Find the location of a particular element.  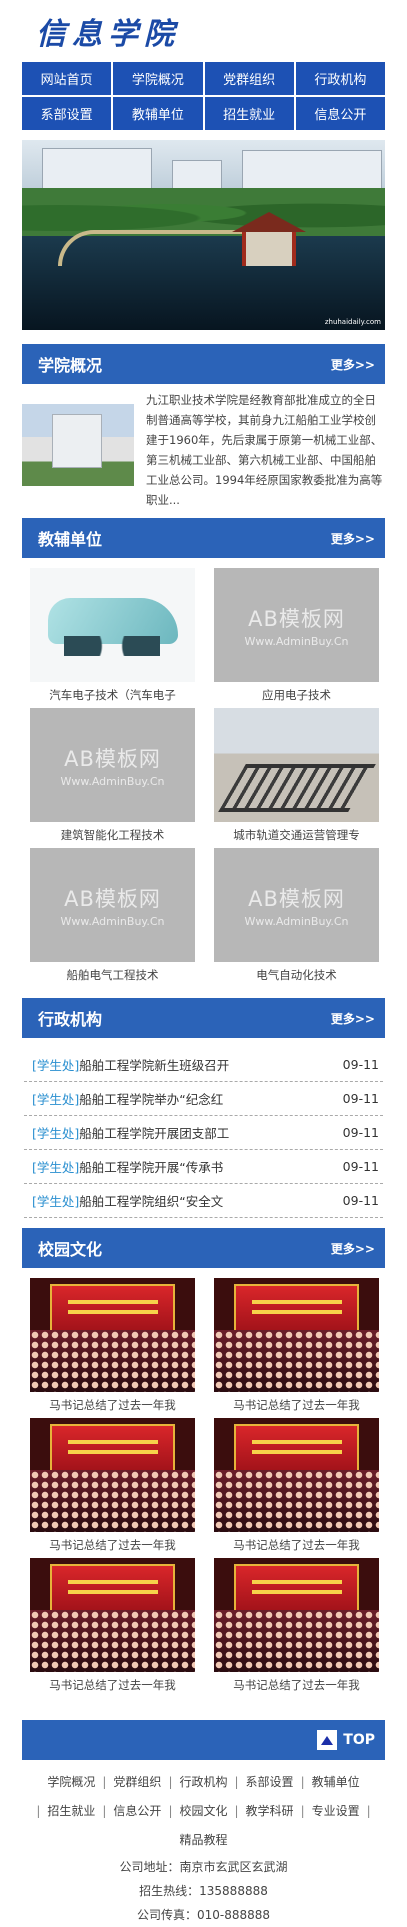

unit-image-rail is located at coordinates (296, 765).